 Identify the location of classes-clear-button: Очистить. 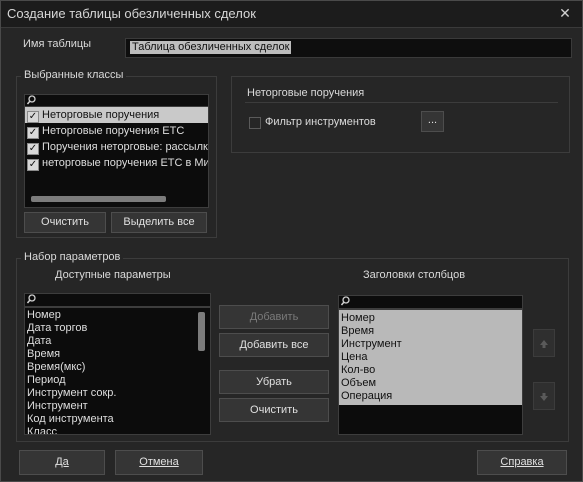
(65, 222).